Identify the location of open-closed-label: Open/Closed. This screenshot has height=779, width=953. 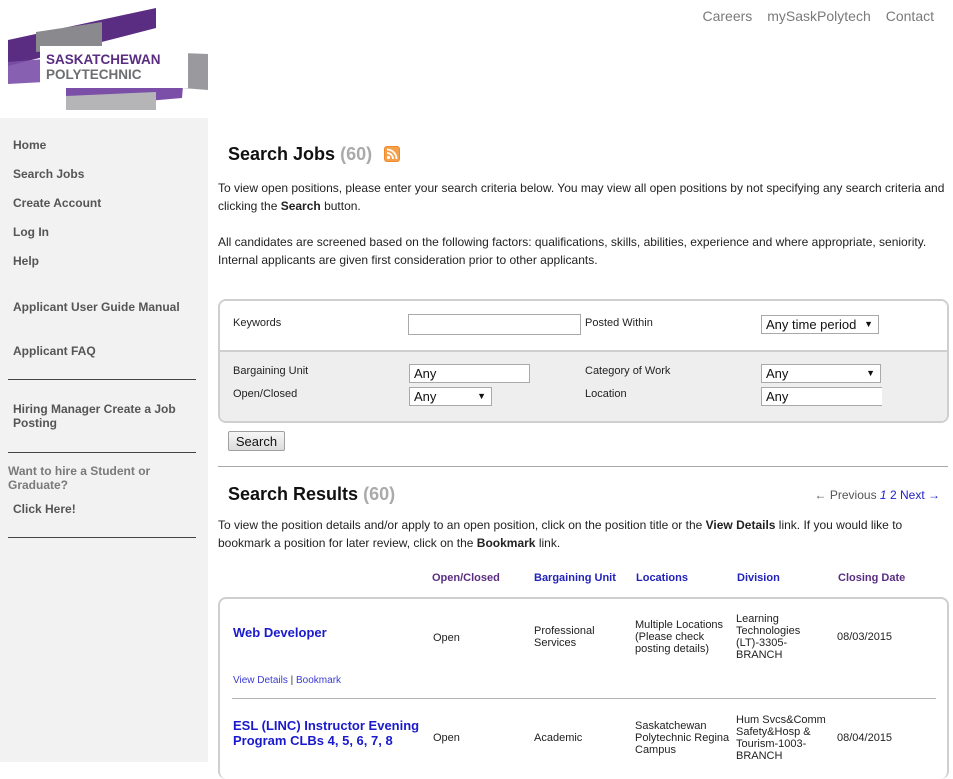
(265, 394).